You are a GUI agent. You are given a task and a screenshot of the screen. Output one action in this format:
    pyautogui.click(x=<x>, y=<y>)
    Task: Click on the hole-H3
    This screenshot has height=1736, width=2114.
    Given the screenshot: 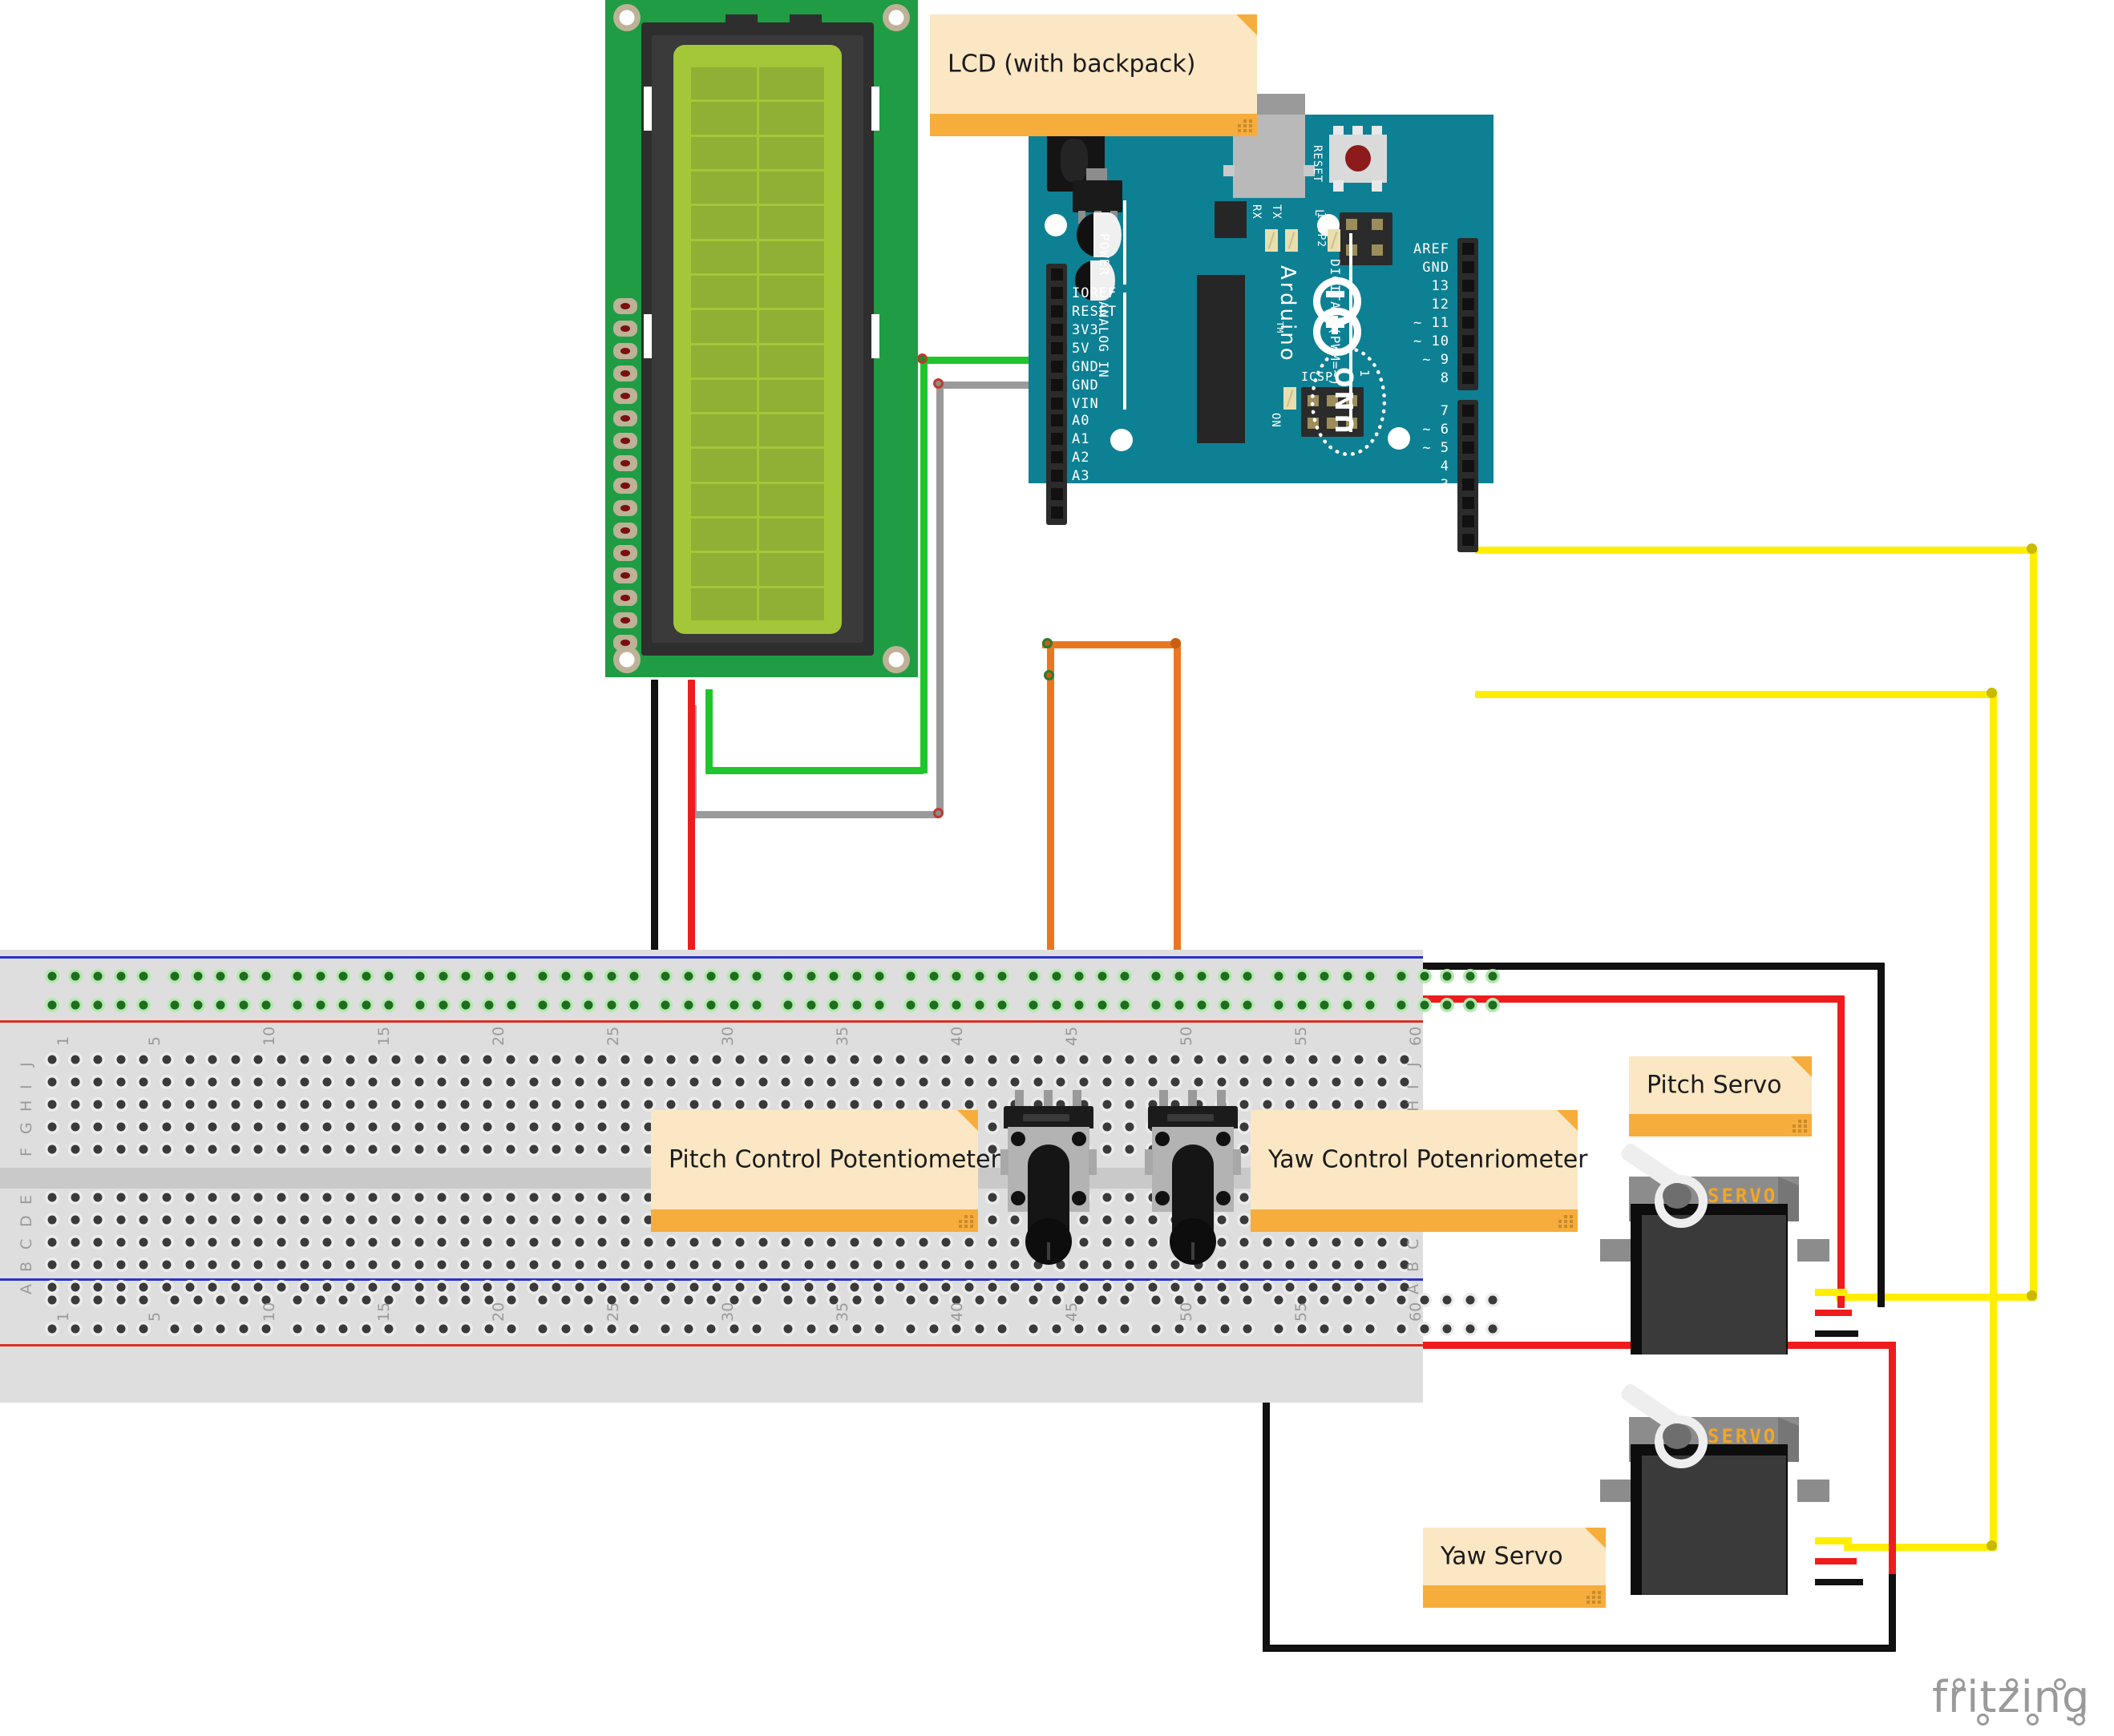 What is the action you would take?
    pyautogui.click(x=99, y=1104)
    